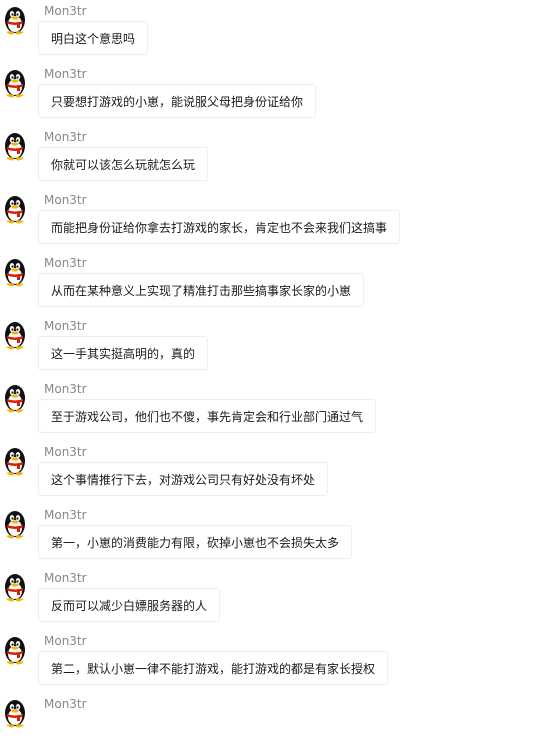 This screenshot has width=550, height=756. I want to click on chat-message: Mon3tr 而能把身份证给你拿去打游戏的家长，肯定也不会来我们这搞事, so click(275, 220).